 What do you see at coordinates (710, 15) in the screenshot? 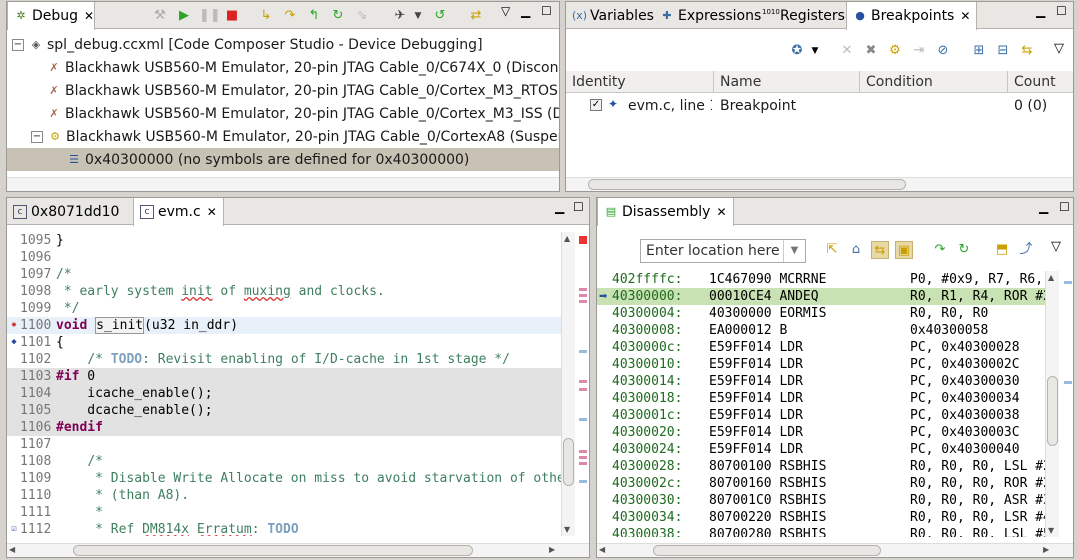
I see `tab-expressions: ✚ Expressions` at bounding box center [710, 15].